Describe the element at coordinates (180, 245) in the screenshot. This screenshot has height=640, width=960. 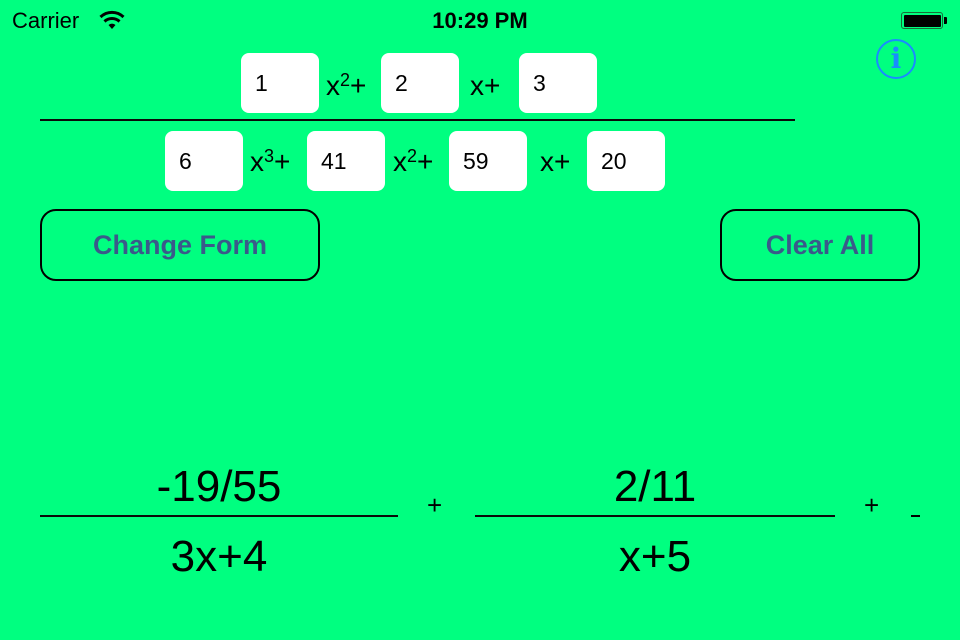
I see `change-form-button: Change Form` at that location.